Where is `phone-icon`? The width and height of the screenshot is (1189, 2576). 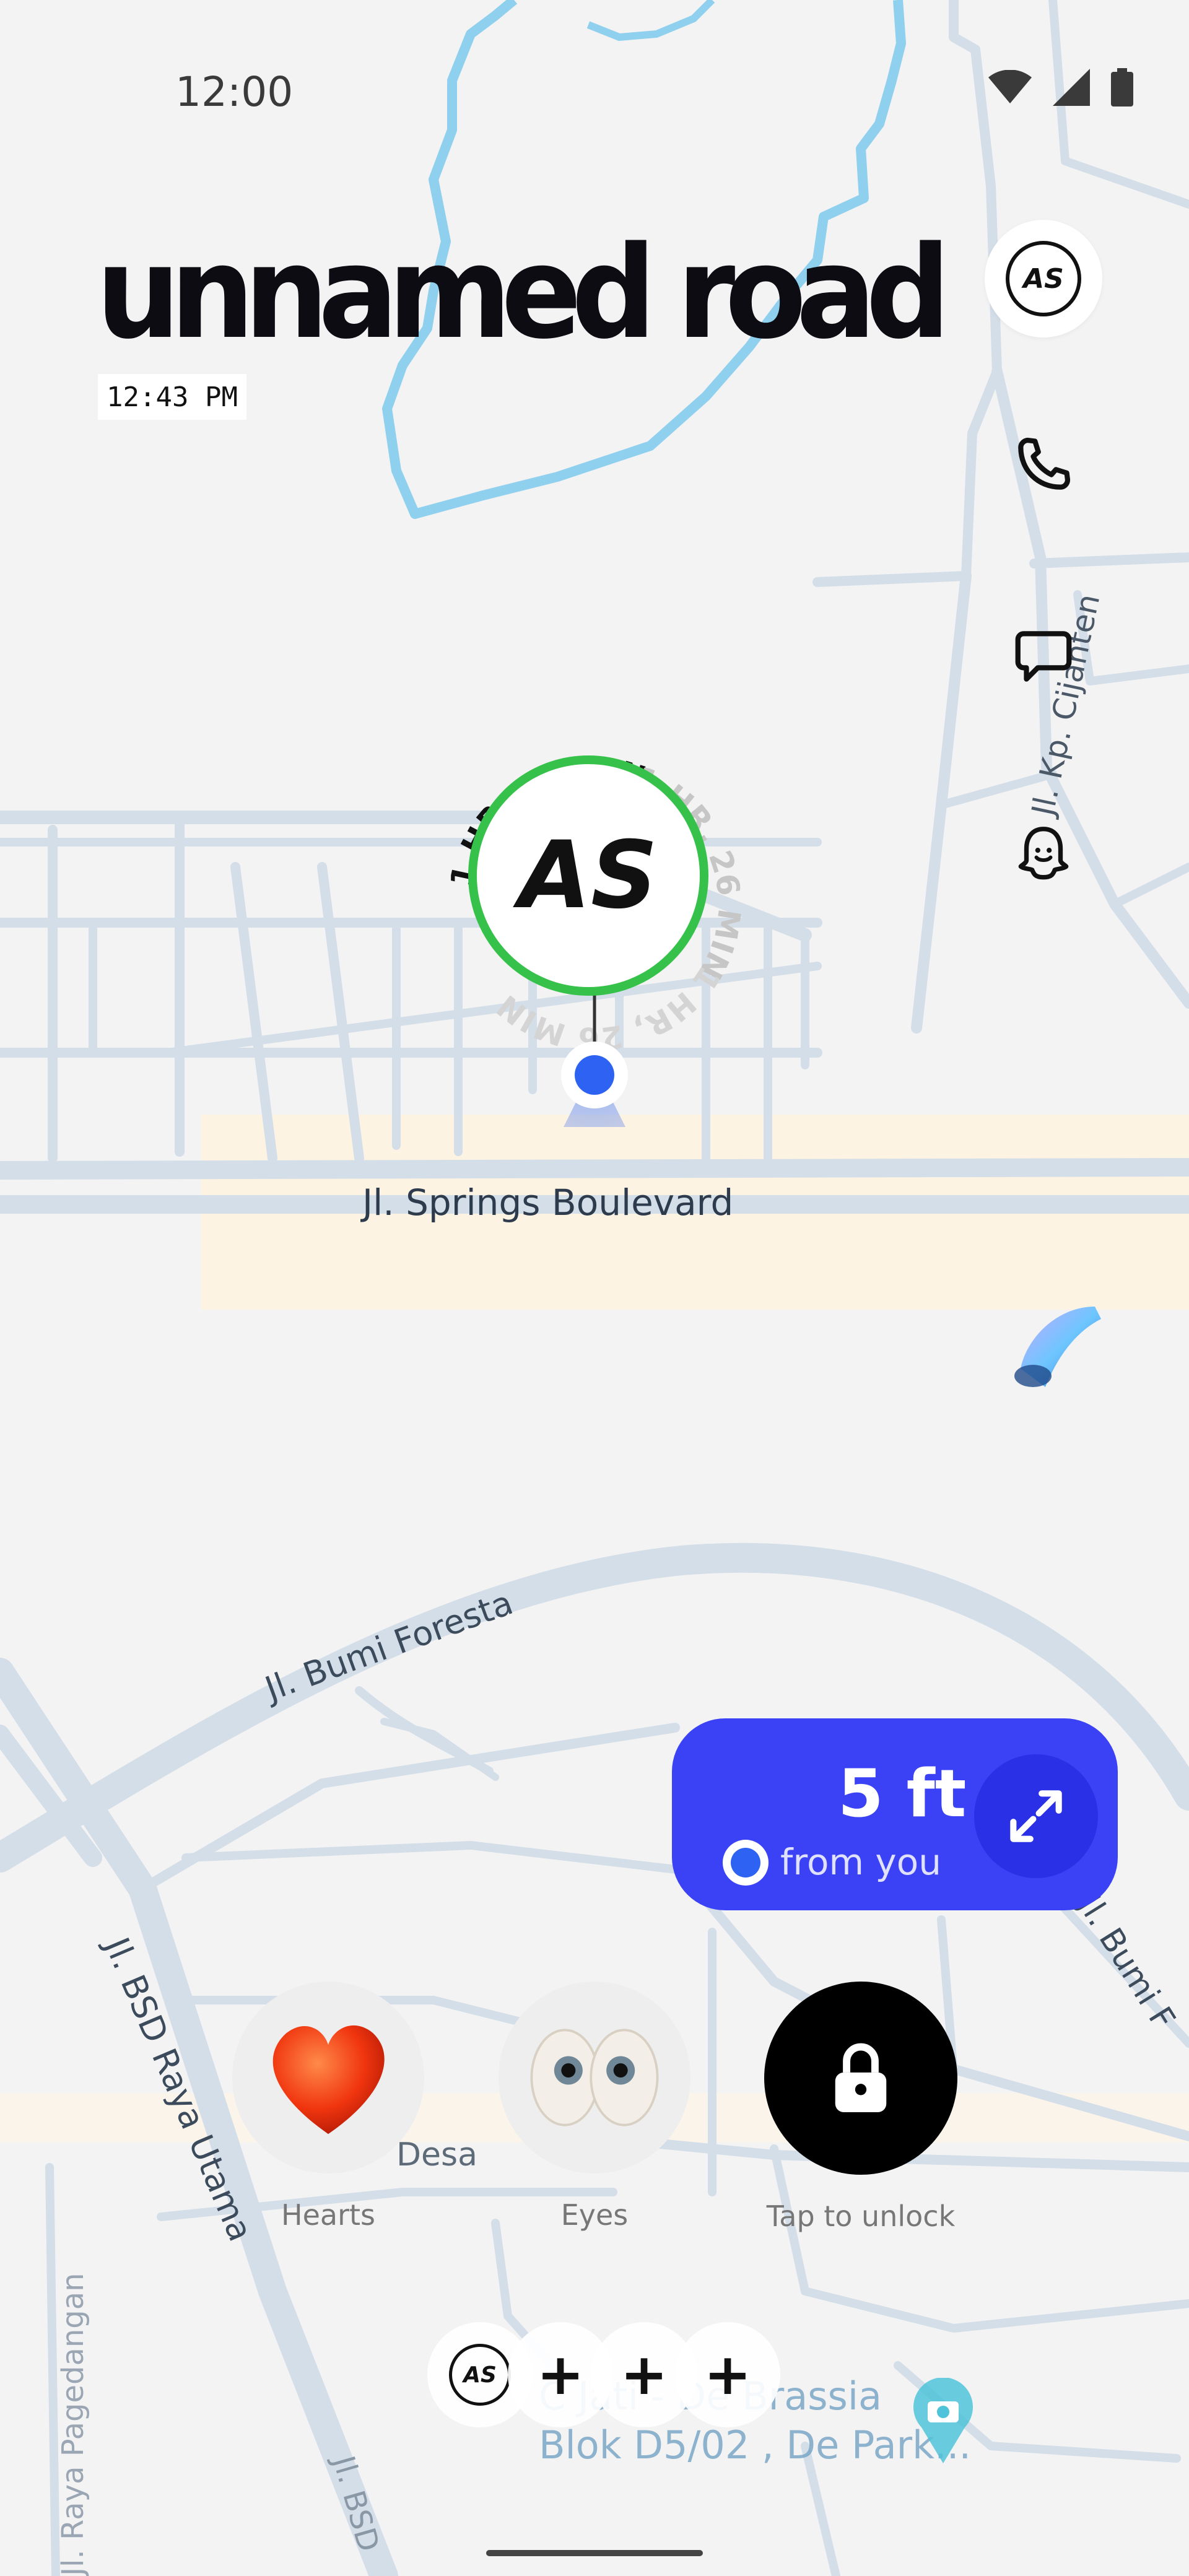
phone-icon is located at coordinates (1044, 463).